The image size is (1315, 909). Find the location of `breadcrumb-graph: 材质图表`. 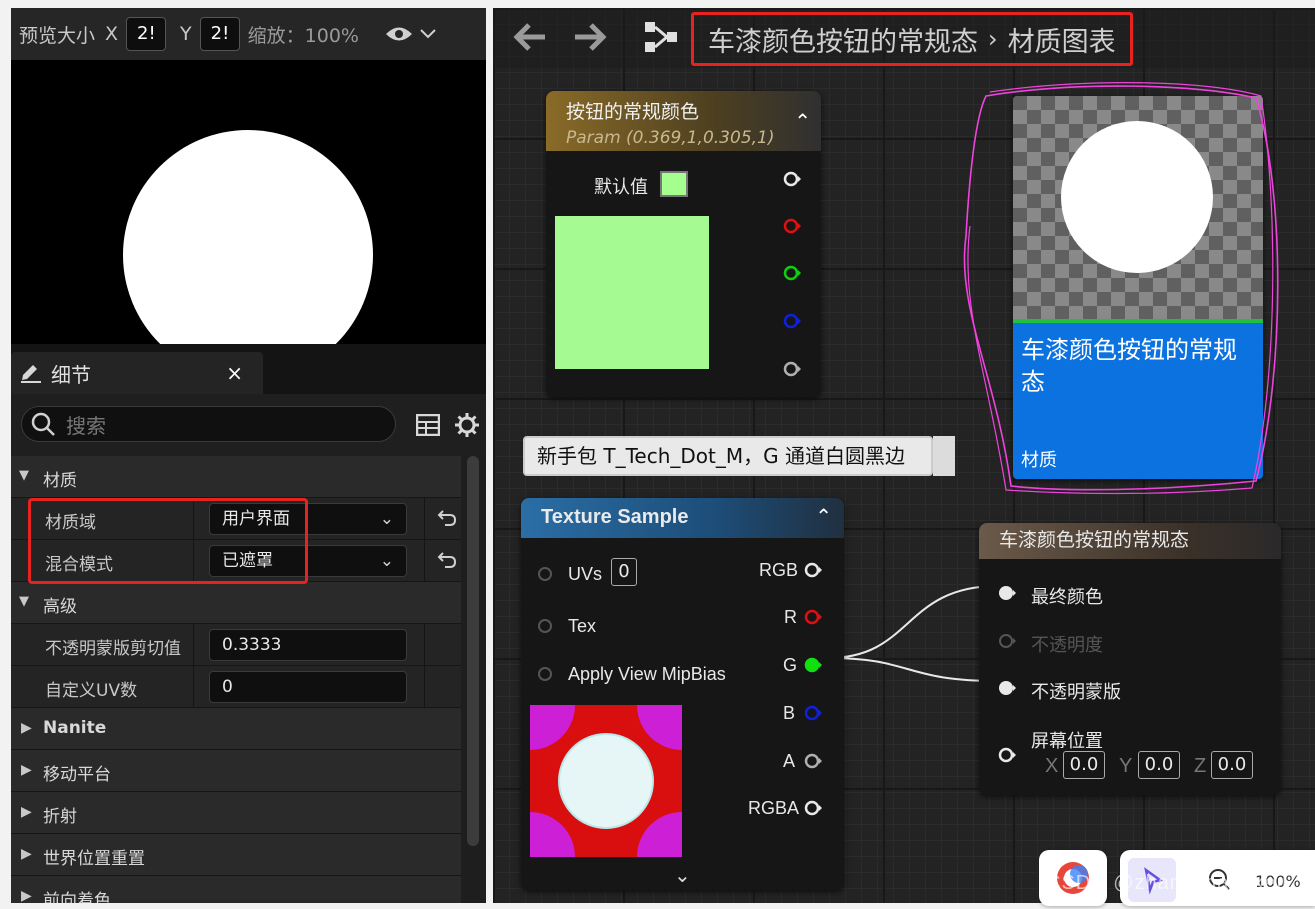

breadcrumb-graph: 材质图表 is located at coordinates (1062, 39).